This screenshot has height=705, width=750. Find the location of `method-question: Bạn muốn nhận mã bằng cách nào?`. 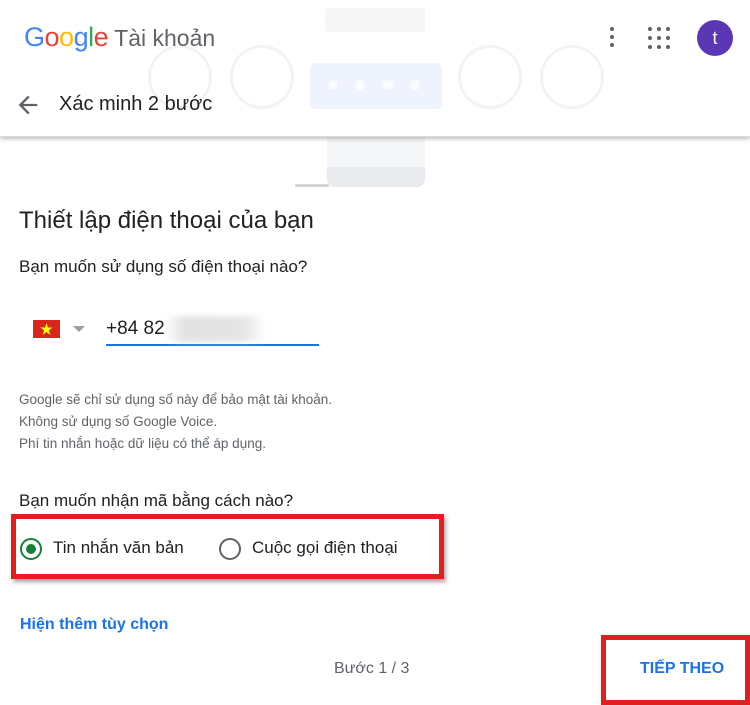

method-question: Bạn muốn nhận mã bằng cách nào? is located at coordinates (156, 500).